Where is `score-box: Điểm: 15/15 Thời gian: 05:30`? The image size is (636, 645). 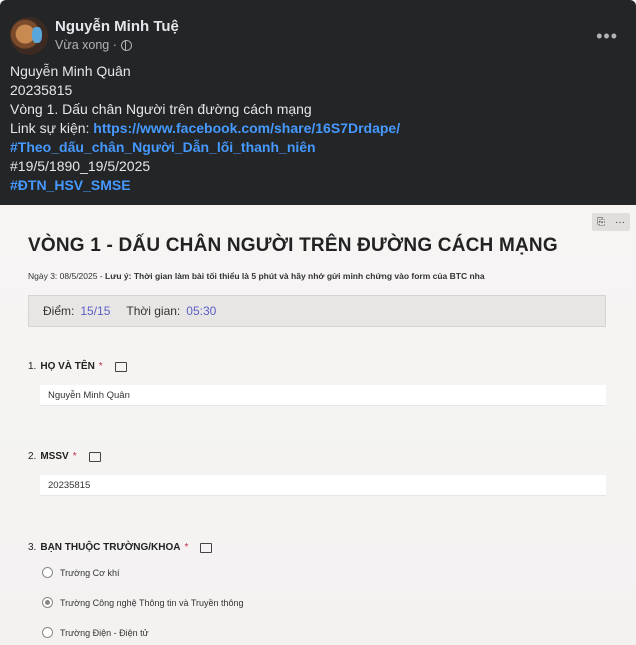
score-box: Điểm: 15/15 Thời gian: 05:30 is located at coordinates (317, 311).